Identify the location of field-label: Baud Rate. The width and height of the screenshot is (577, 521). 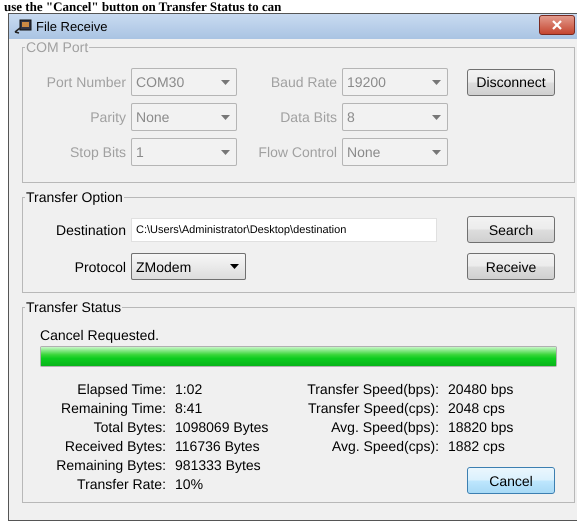
(303, 82).